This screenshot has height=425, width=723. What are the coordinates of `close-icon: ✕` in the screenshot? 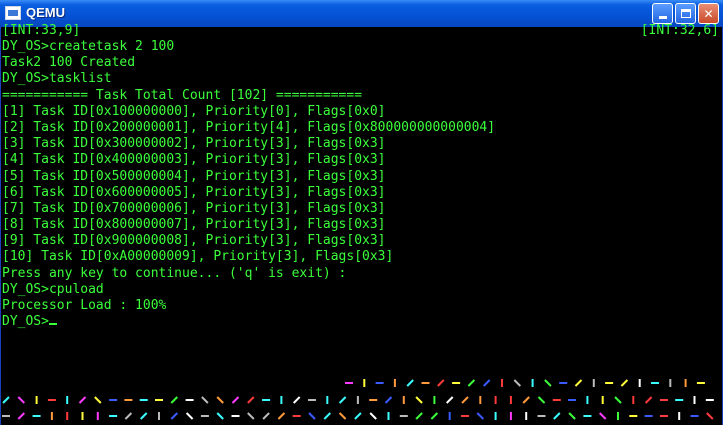 It's located at (708, 13).